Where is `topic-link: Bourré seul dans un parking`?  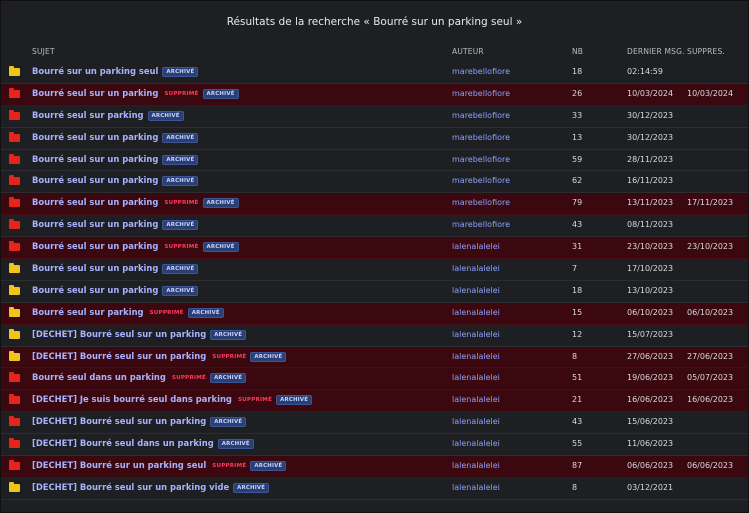
topic-link: Bourré seul dans un parking is located at coordinates (99, 377).